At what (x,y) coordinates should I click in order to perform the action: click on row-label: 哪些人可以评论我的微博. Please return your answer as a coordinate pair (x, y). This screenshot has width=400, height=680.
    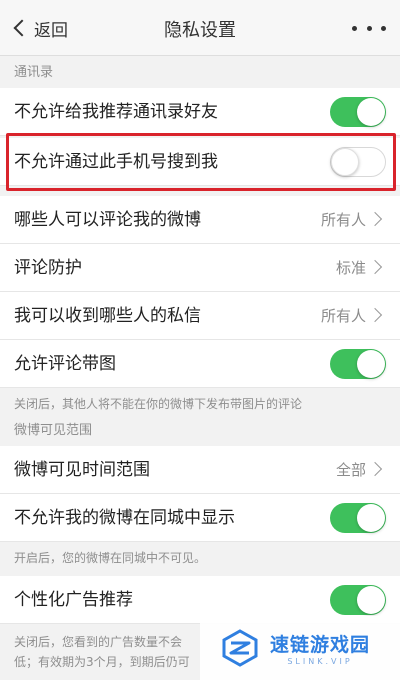
    Looking at the image, I should click on (107, 220).